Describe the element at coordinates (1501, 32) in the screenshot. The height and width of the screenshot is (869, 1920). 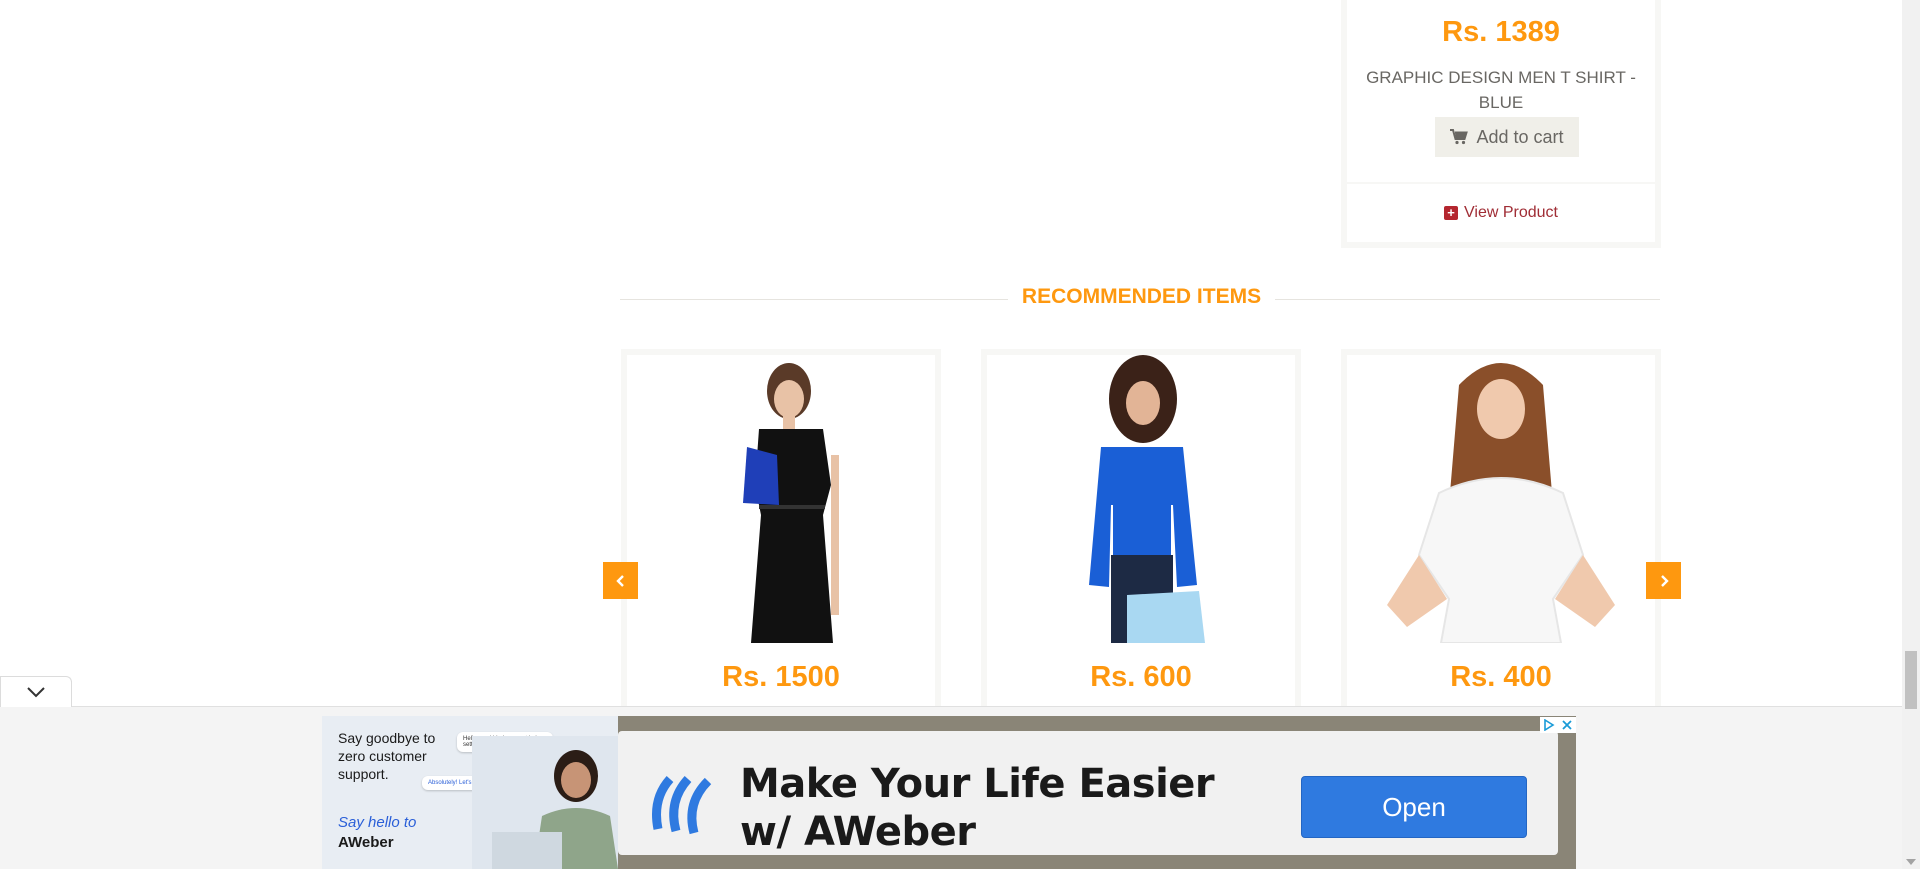
I see `product-price: Rs. 1389` at that location.